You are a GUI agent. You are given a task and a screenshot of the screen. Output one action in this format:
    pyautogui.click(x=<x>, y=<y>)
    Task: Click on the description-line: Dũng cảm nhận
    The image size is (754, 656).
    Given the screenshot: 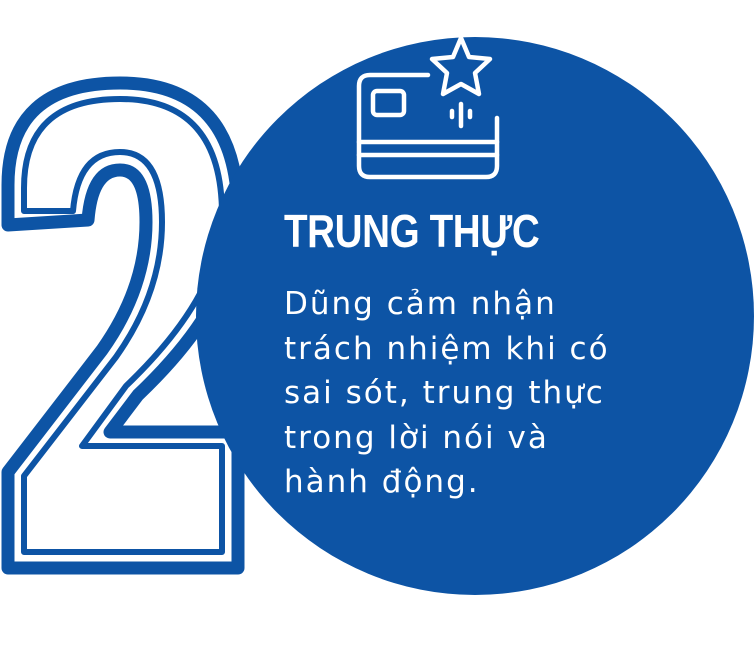 What is the action you would take?
    pyautogui.click(x=420, y=304)
    